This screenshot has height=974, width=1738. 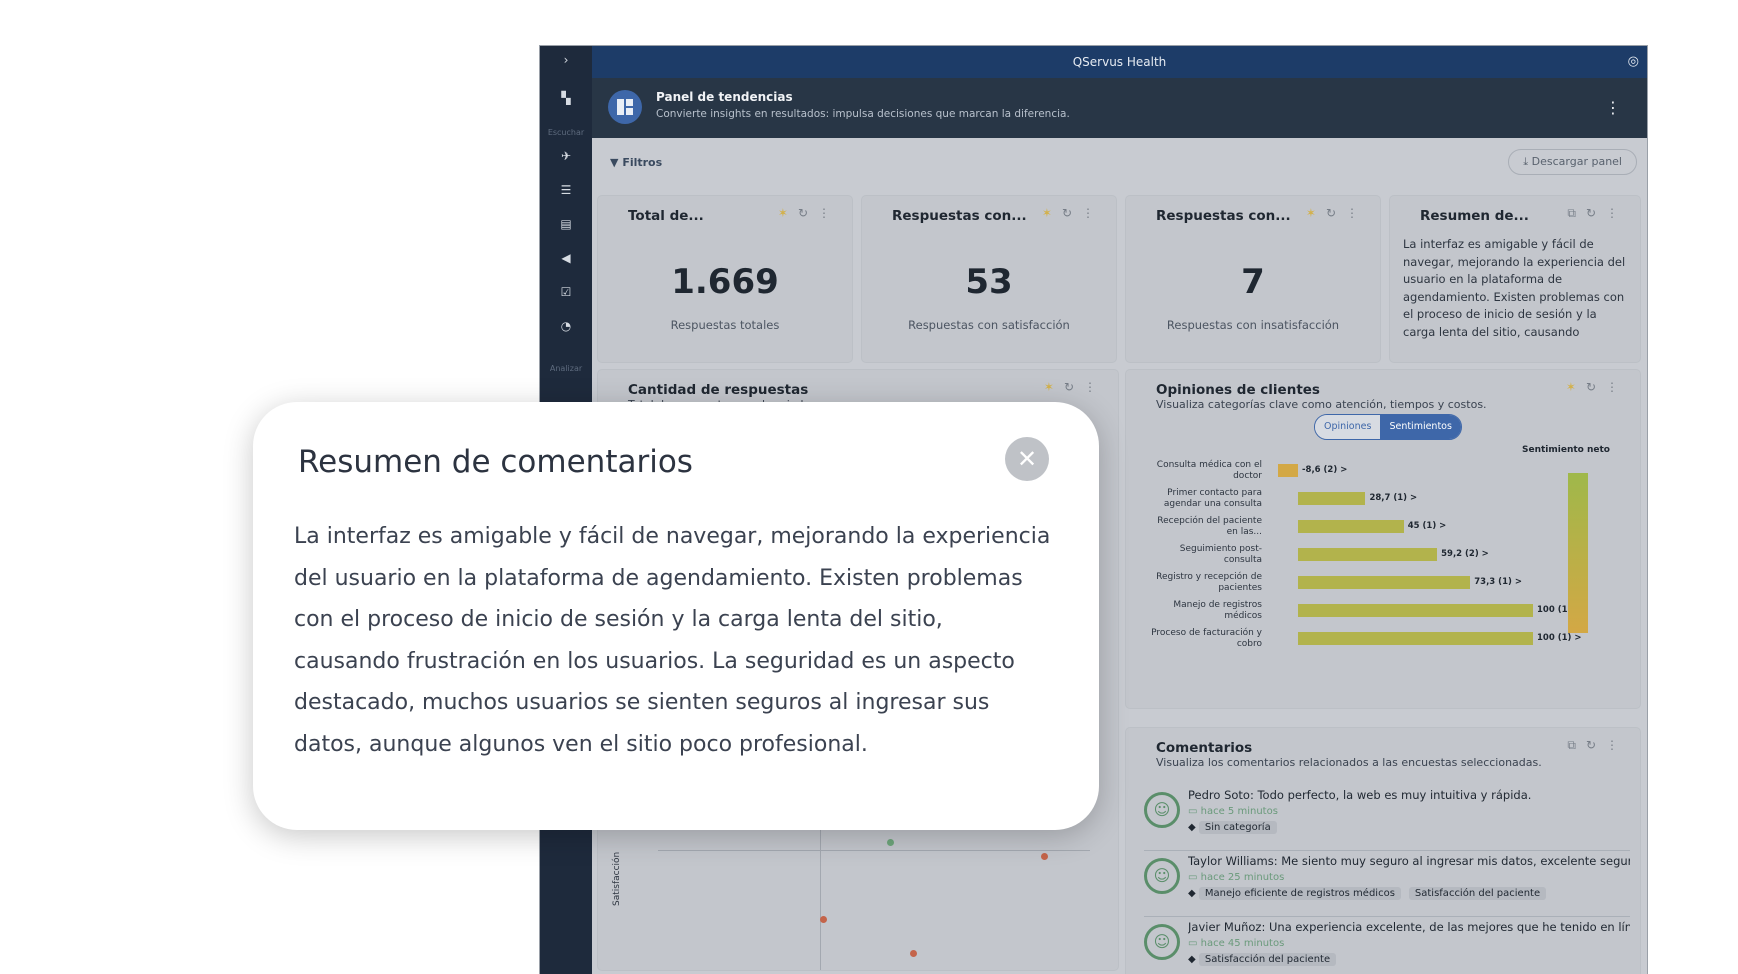 I want to click on sidebar-expand-button: ›, so click(x=566, y=60).